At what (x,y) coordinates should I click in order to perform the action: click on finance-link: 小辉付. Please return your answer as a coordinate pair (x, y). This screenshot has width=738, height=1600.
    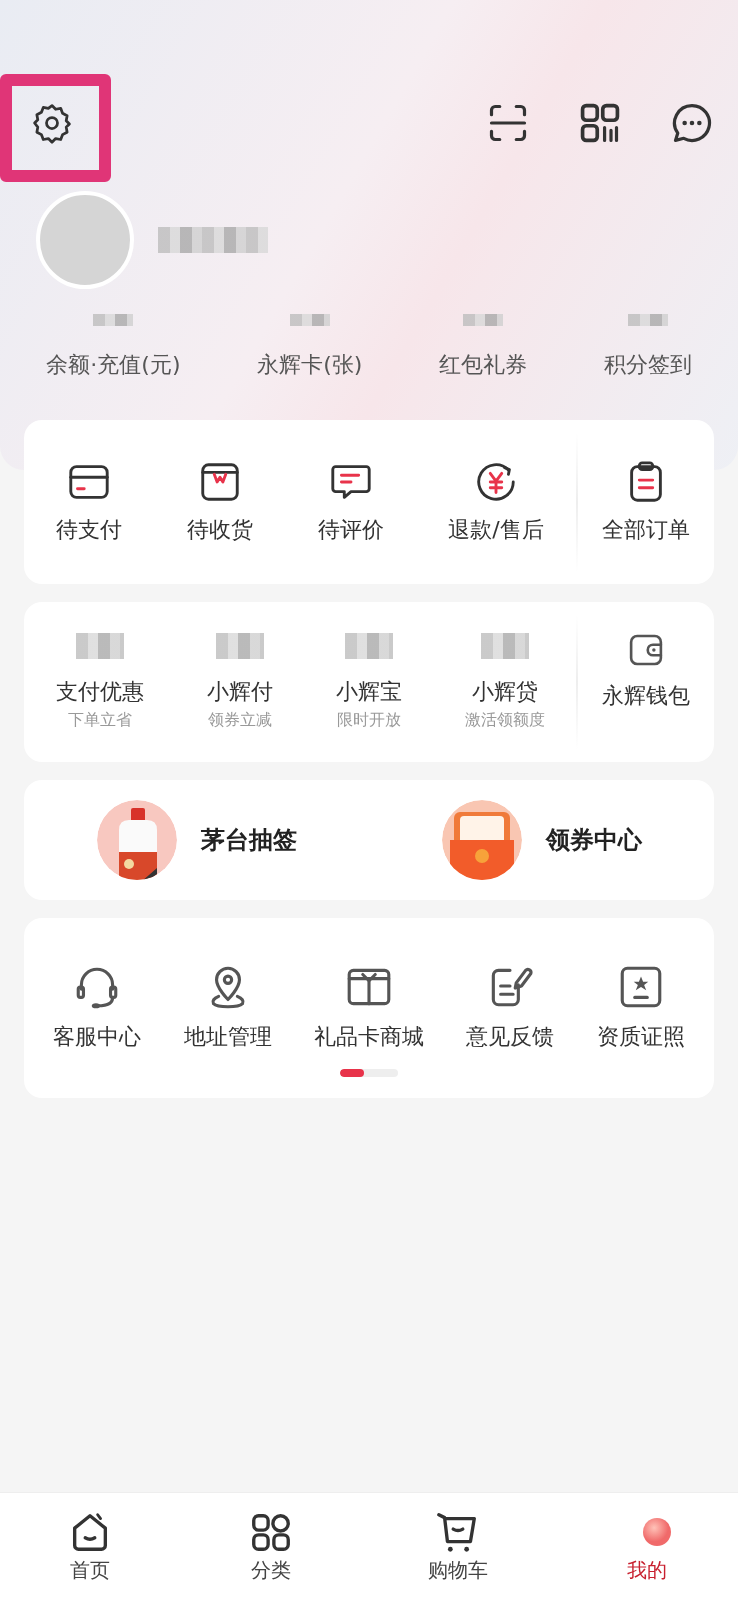
    Looking at the image, I should click on (239, 691).